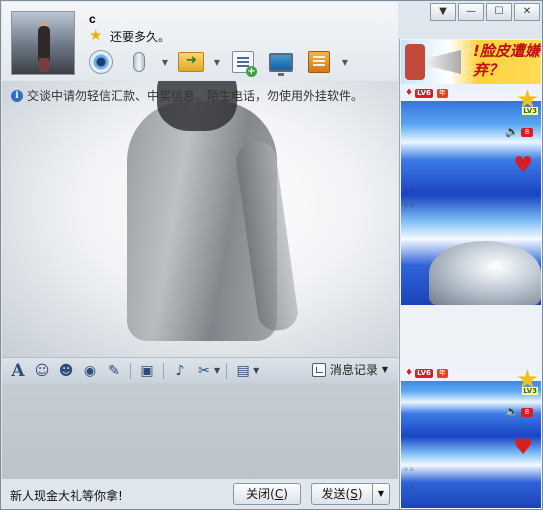  I want to click on send-button: 发送(S), so click(342, 494).